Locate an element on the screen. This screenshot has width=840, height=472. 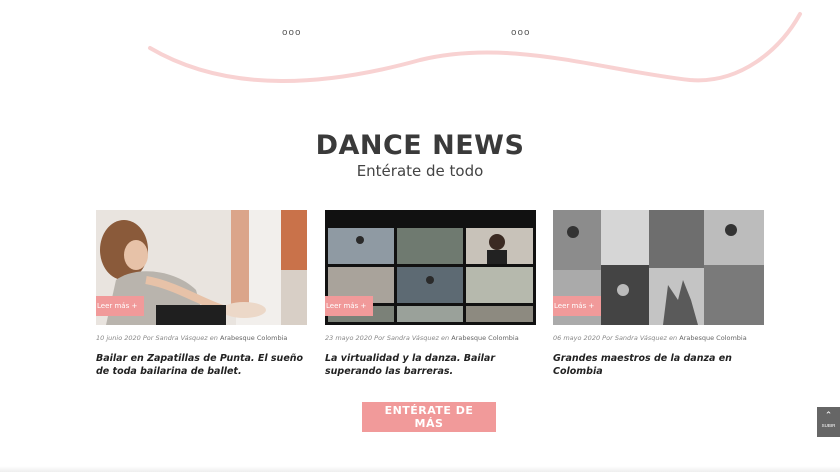
scroll-top-label: SUBIR is located at coordinates (828, 425).